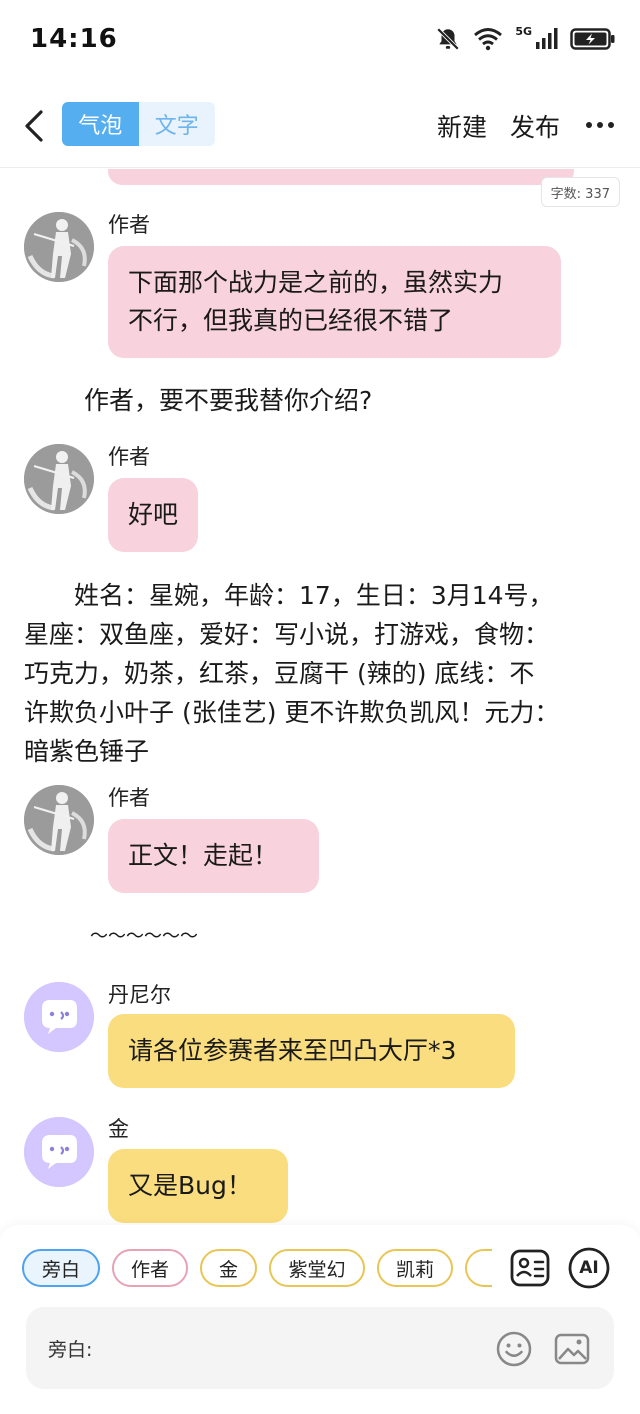 Image resolution: width=640 pixels, height=1414 pixels. What do you see at coordinates (296, 1347) in the screenshot?
I see `message-input` at bounding box center [296, 1347].